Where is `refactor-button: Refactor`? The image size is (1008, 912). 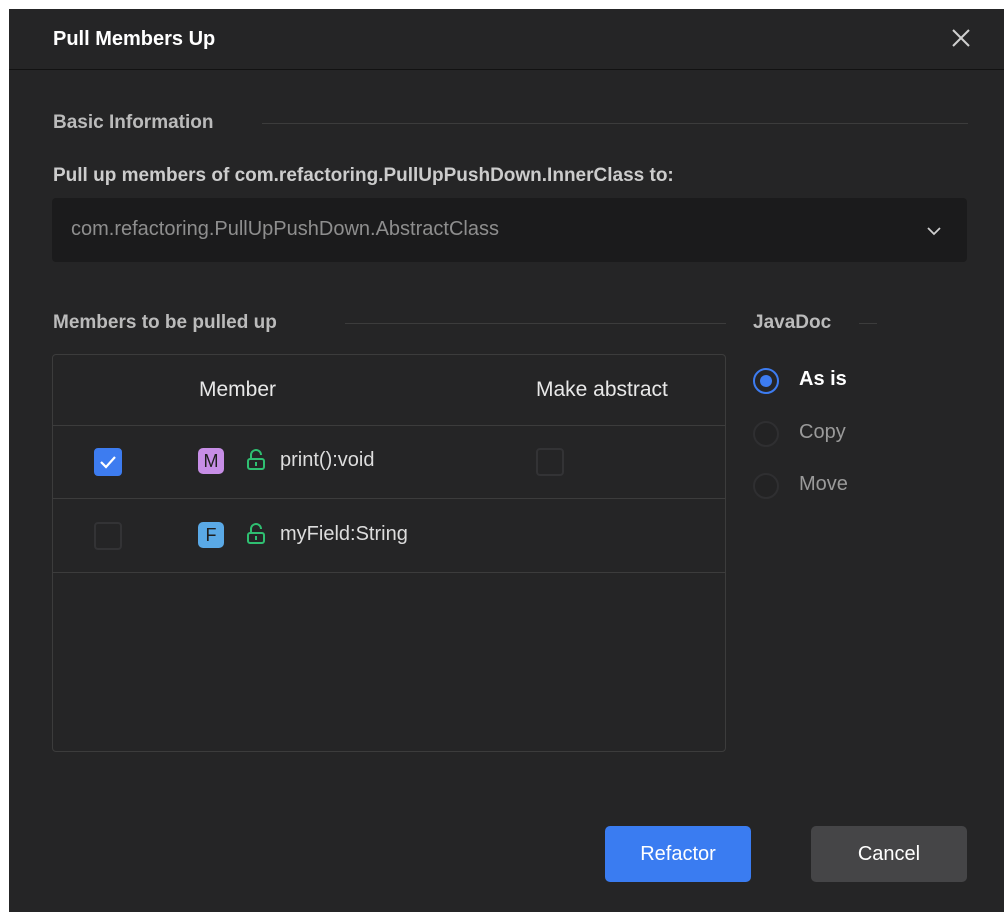 refactor-button: Refactor is located at coordinates (678, 854).